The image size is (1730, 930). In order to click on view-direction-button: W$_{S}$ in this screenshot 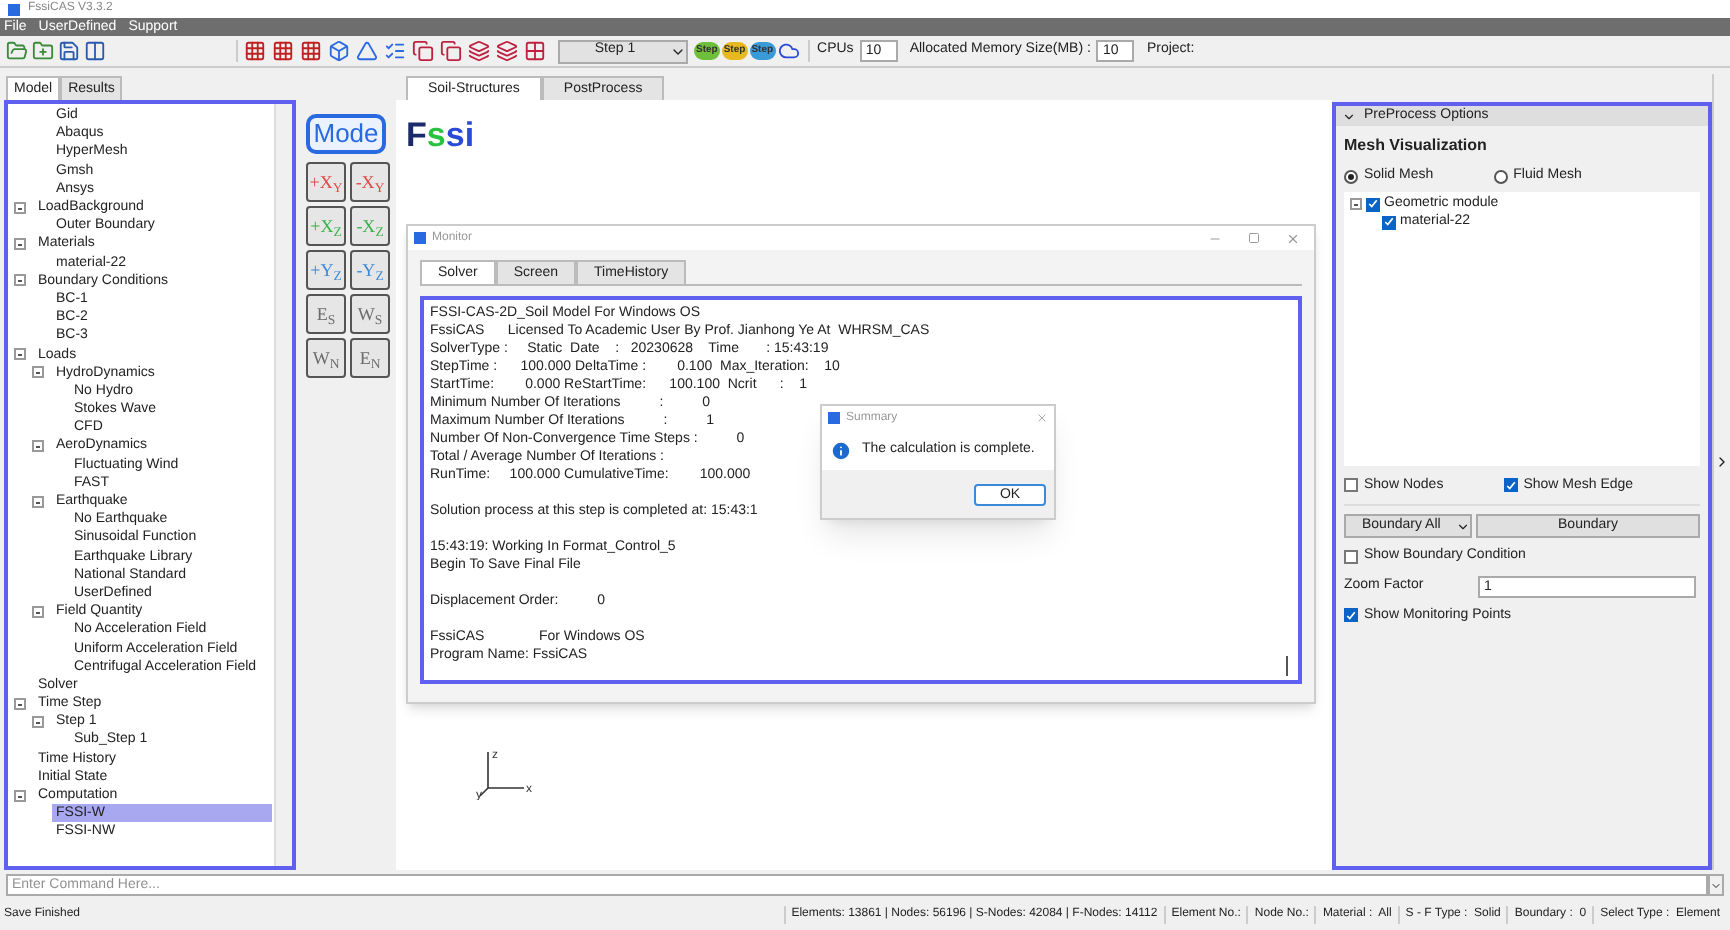, I will do `click(370, 314)`.